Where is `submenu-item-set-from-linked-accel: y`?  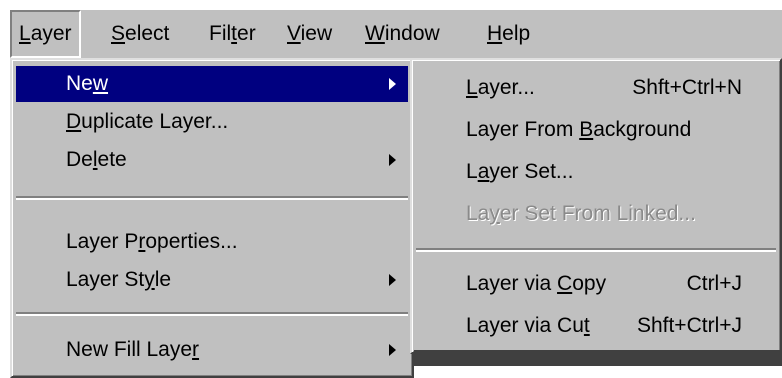 submenu-item-set-from-linked-accel: y is located at coordinates (494, 213).